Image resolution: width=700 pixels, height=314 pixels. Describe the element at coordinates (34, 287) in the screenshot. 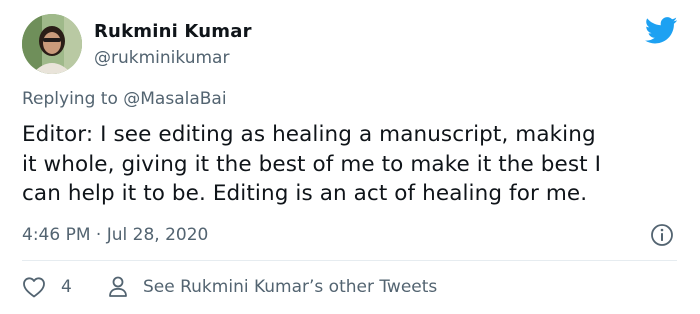

I see `heart-icon` at that location.